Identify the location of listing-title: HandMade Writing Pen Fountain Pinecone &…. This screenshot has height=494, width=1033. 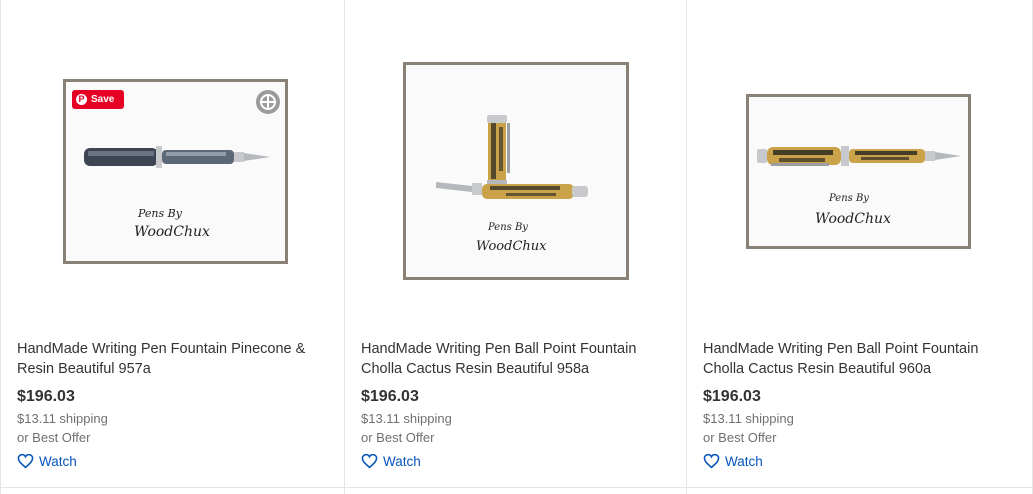
(175, 359).